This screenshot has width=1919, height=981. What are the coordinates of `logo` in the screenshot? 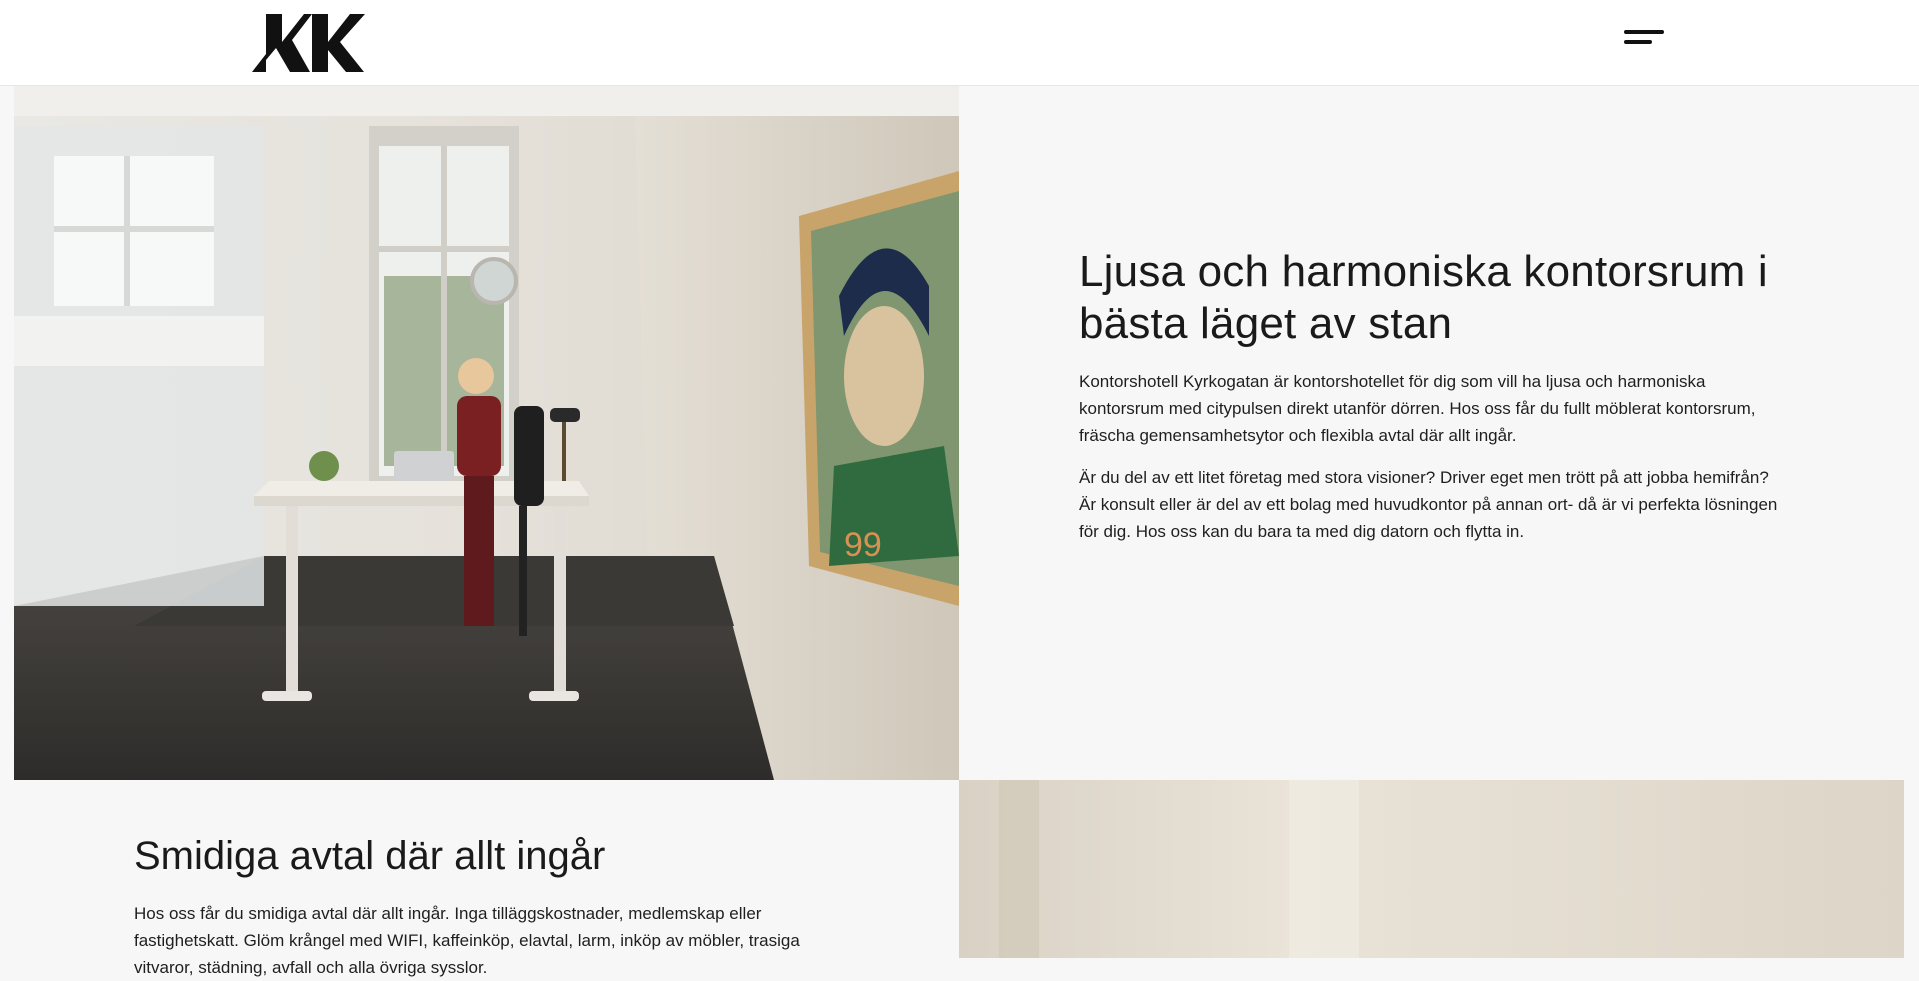 It's located at (309, 43).